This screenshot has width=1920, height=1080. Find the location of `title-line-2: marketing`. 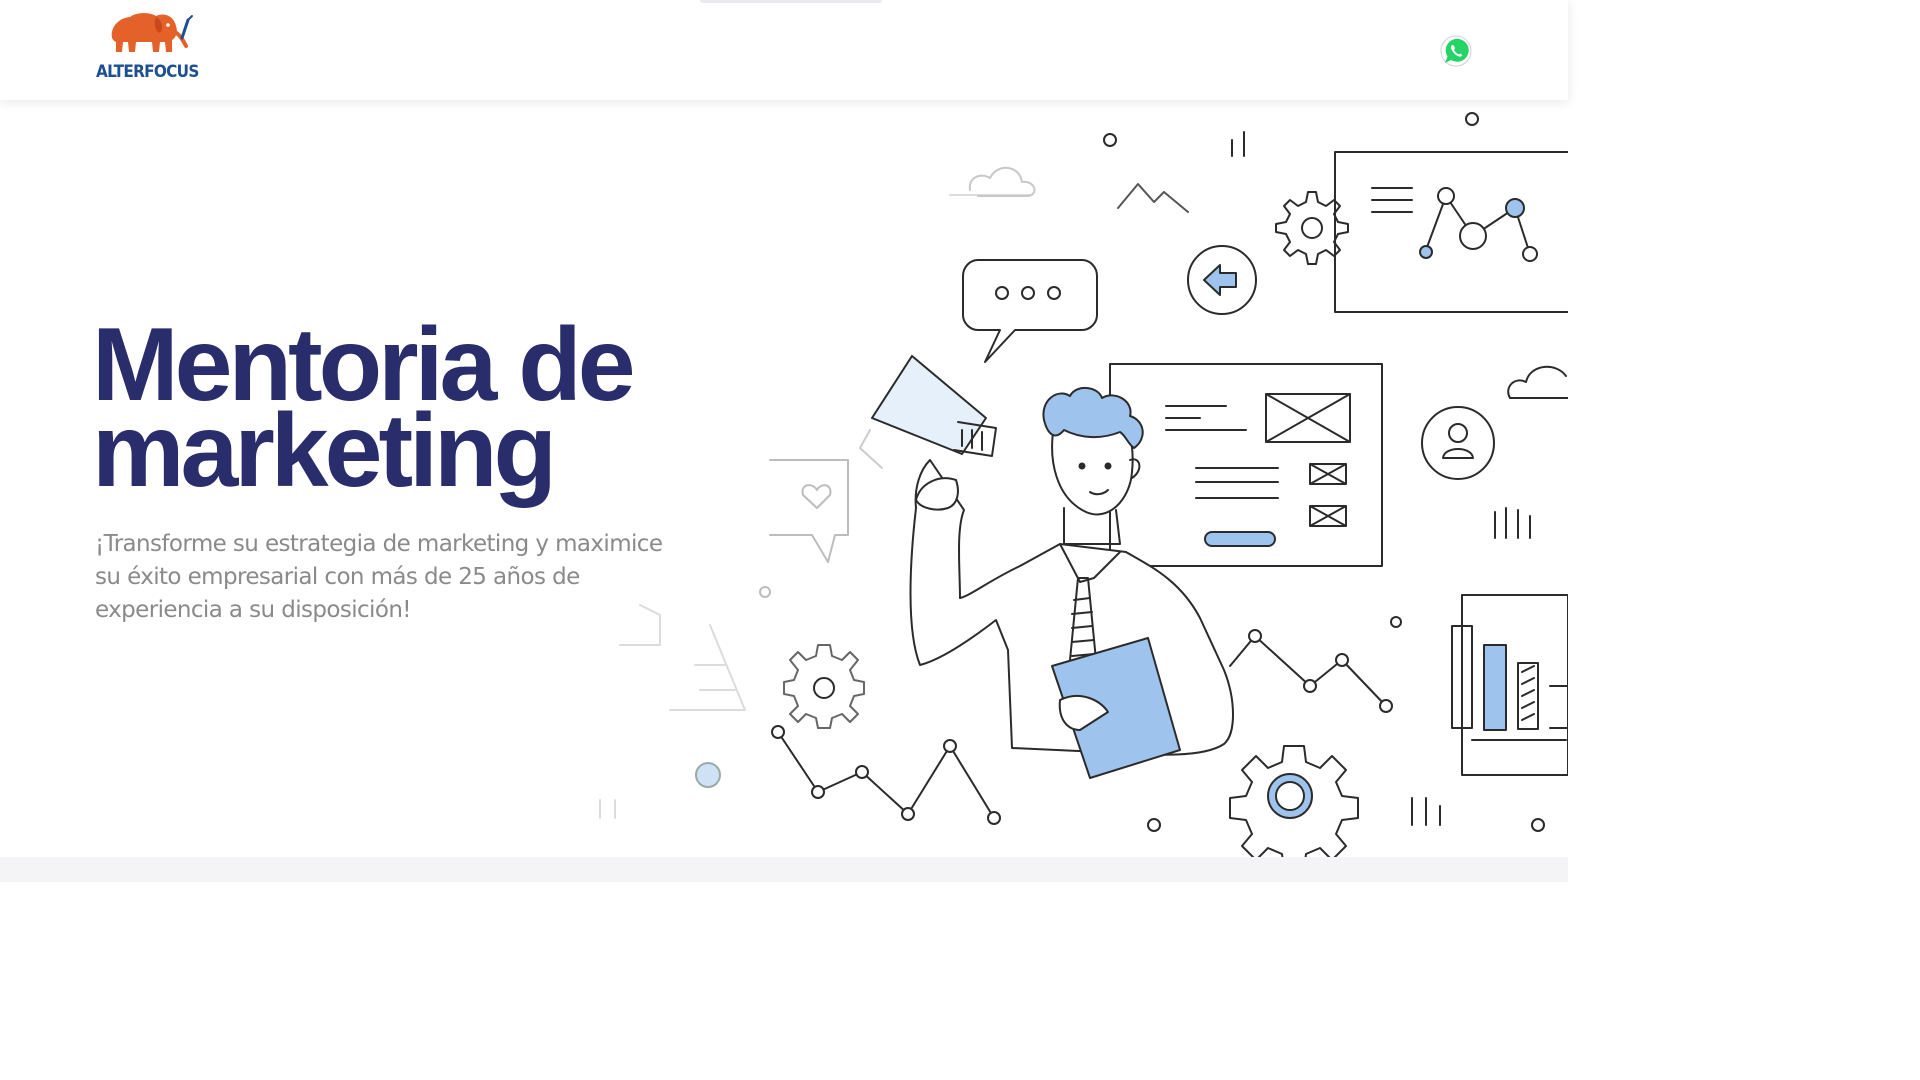

title-line-2: marketing is located at coordinates (324, 451).